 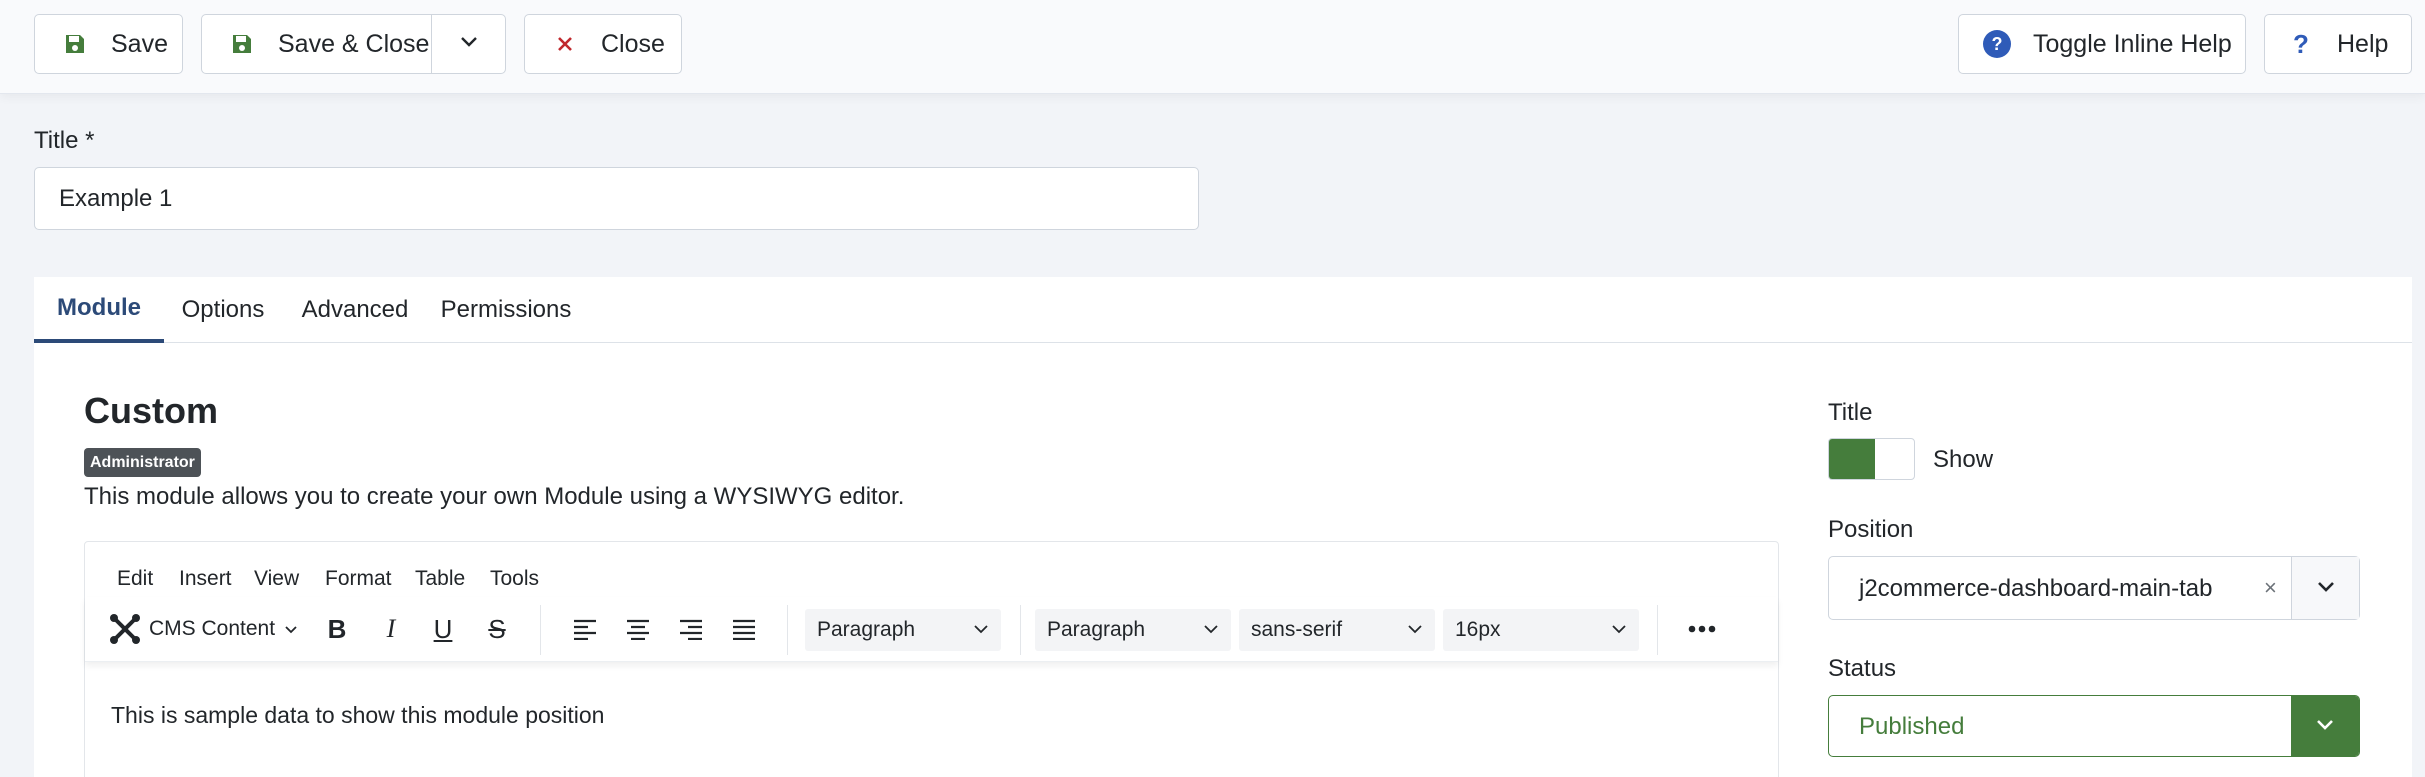 I want to click on font-family-value: sans-serif, so click(x=1297, y=629).